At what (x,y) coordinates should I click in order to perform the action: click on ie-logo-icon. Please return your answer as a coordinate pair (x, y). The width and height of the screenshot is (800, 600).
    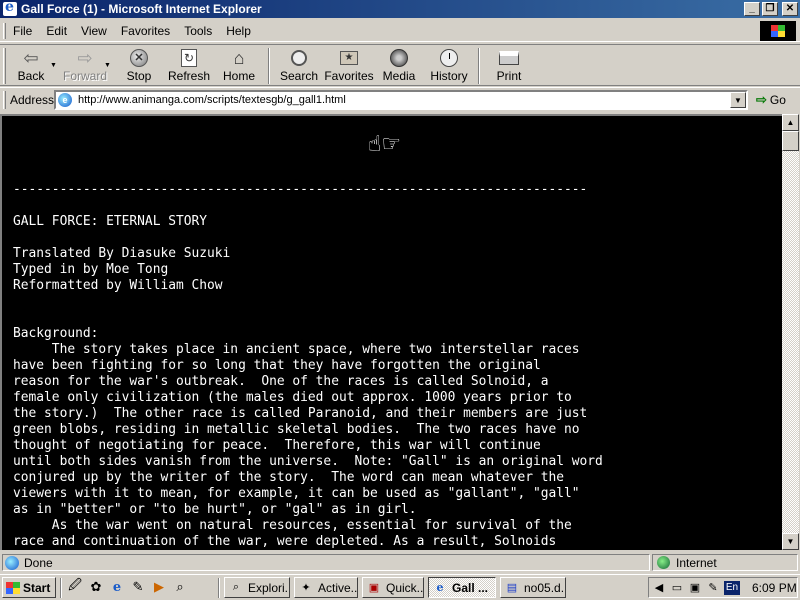
    Looking at the image, I should click on (10, 8).